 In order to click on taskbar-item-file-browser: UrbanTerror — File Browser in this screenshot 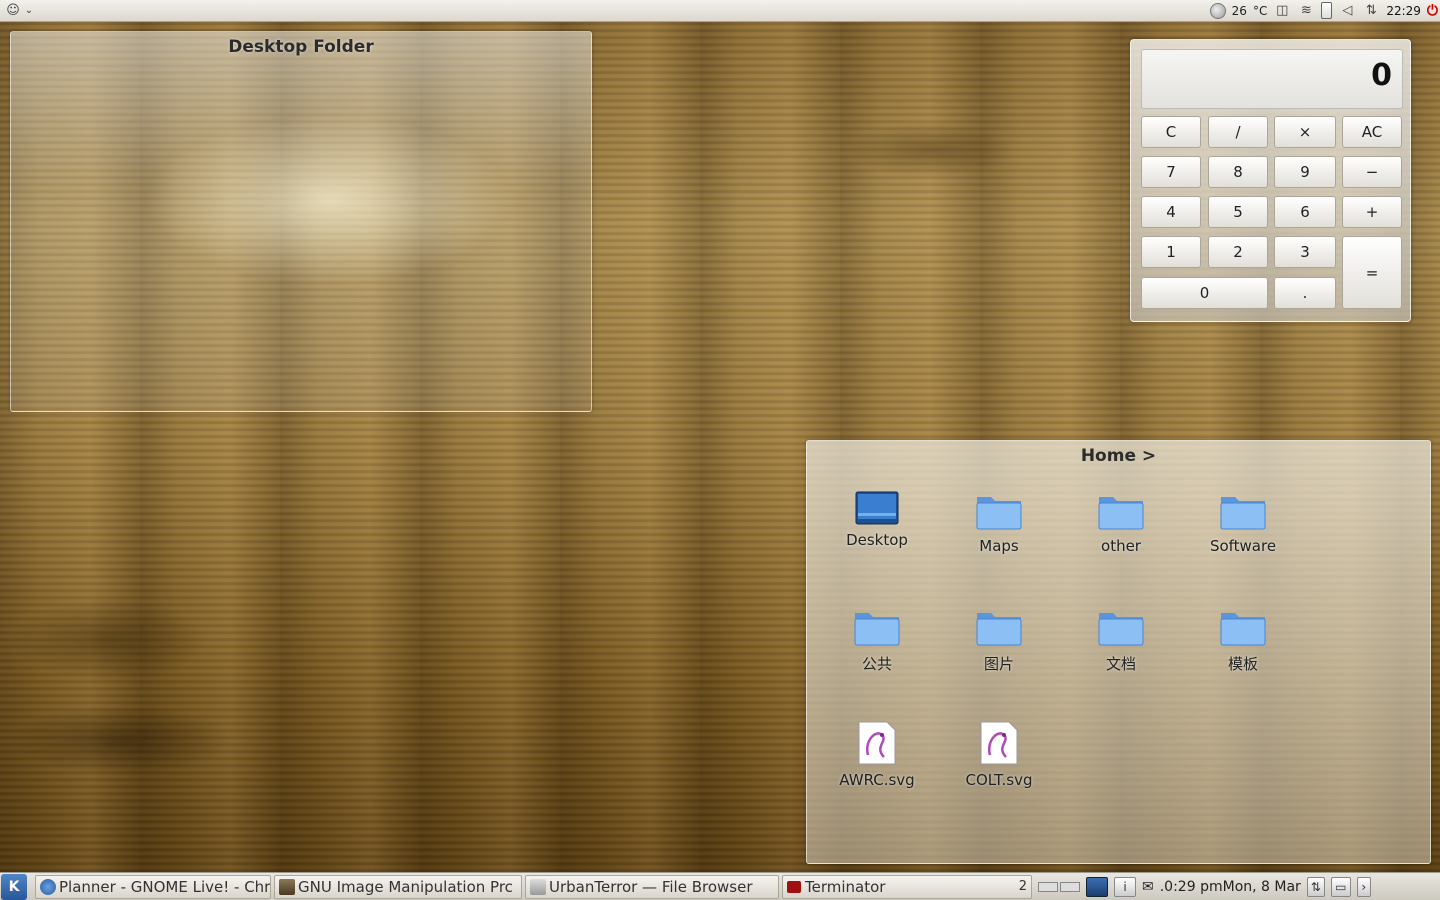, I will do `click(652, 886)`.